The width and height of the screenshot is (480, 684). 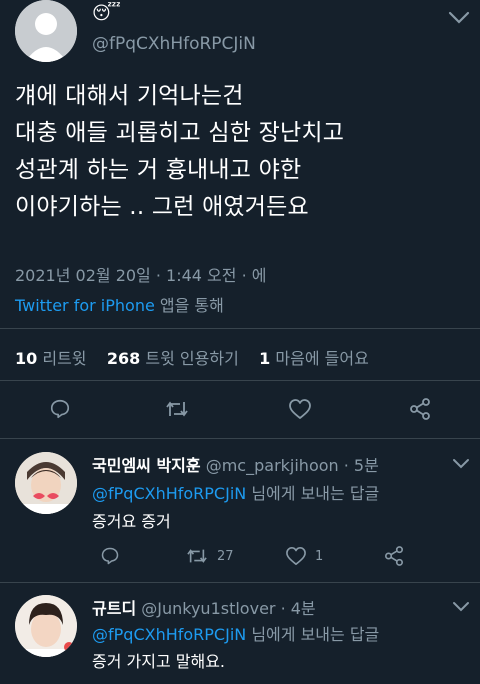 What do you see at coordinates (191, 305) in the screenshot?
I see `source-suffix: 앱을 통해` at bounding box center [191, 305].